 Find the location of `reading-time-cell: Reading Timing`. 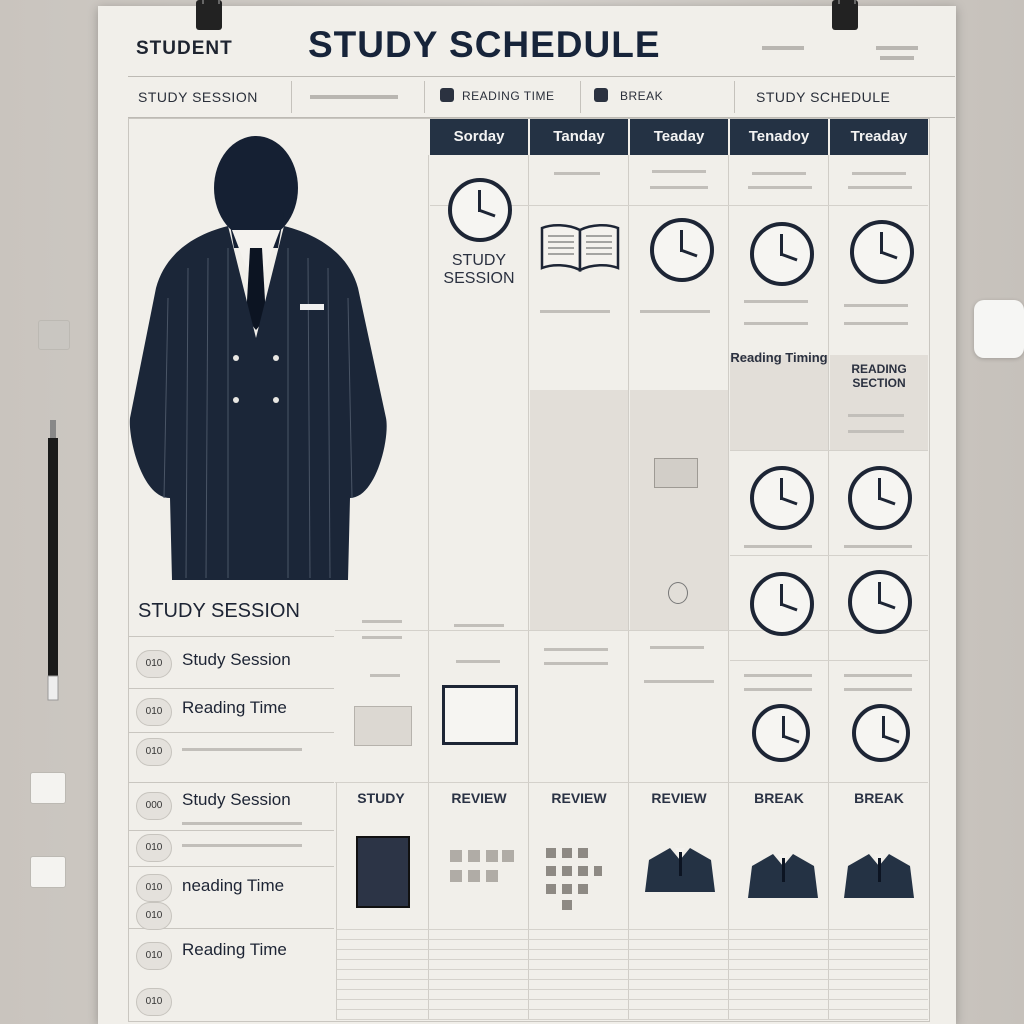

reading-time-cell: Reading Timing is located at coordinates (779, 357).